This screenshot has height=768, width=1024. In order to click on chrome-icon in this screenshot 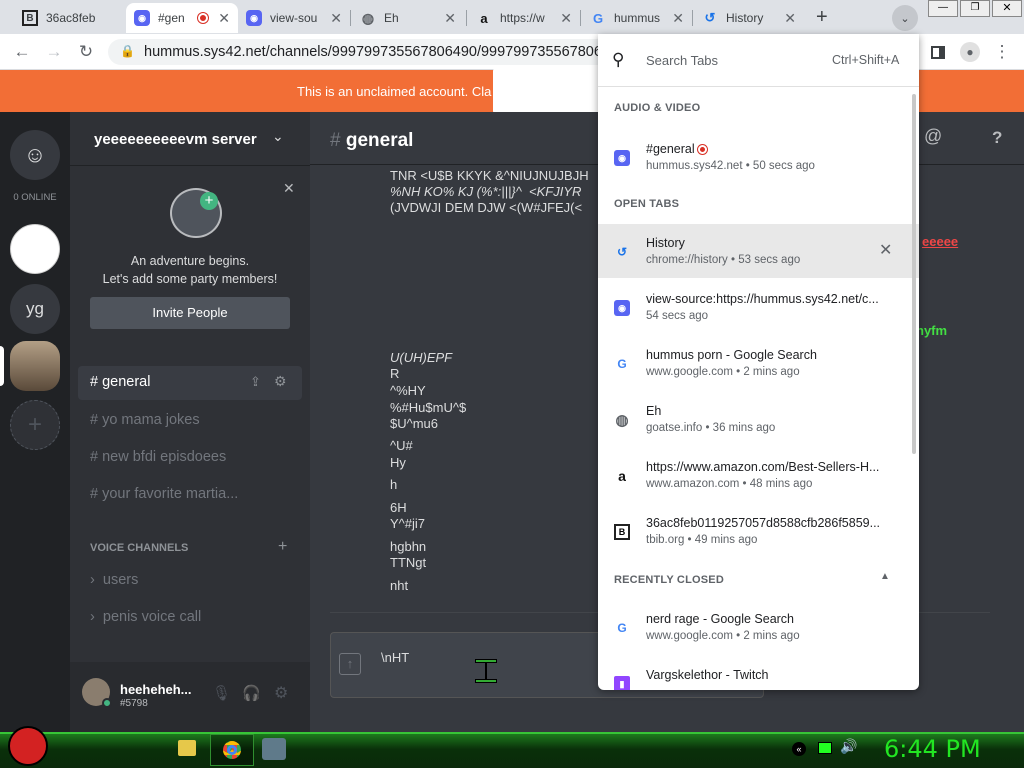, I will do `click(232, 750)`.